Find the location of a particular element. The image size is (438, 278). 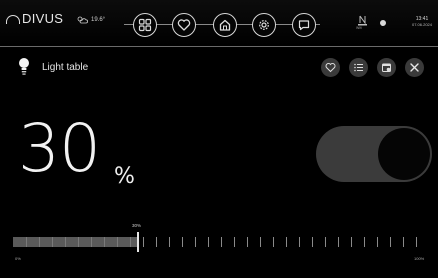

partly-cloudy-icon is located at coordinates (82, 20).